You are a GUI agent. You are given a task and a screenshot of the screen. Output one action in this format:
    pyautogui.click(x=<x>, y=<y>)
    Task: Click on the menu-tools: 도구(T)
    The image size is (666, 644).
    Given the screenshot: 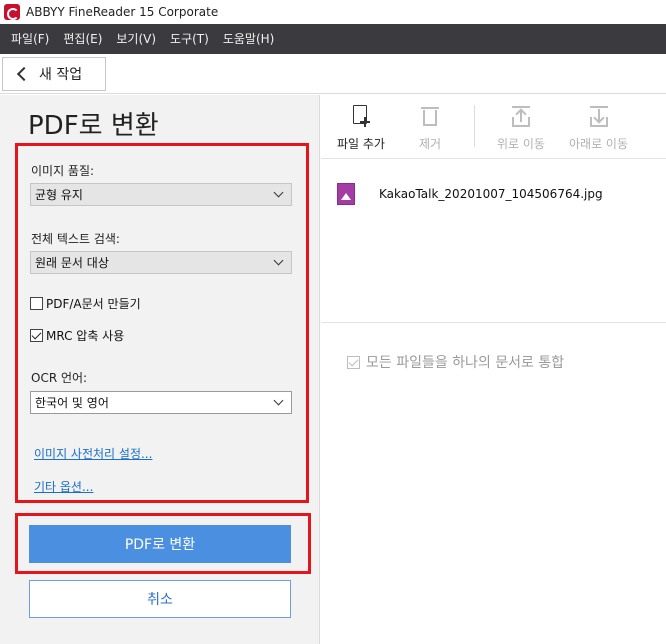 What is the action you would take?
    pyautogui.click(x=189, y=39)
    